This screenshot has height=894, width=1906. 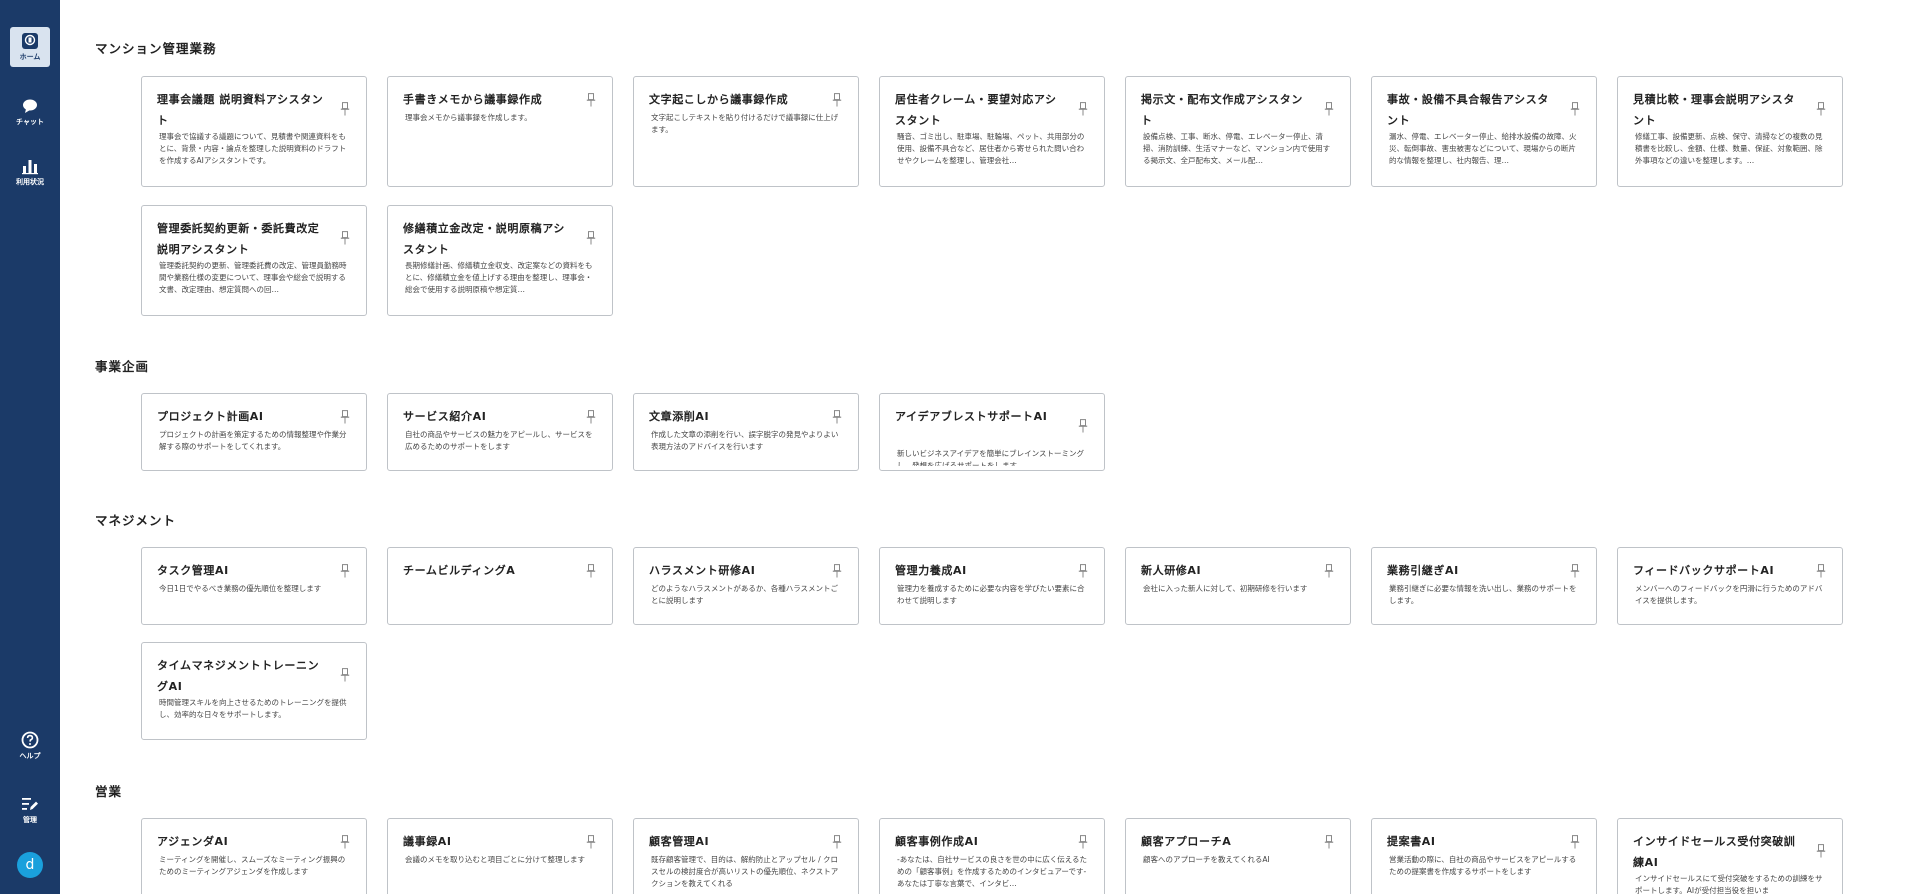 I want to click on assistant-card: 文字起こしから議事録作成 文字起こしテキストを貼り付けるだけで議事録に仕上げます。, so click(x=746, y=131).